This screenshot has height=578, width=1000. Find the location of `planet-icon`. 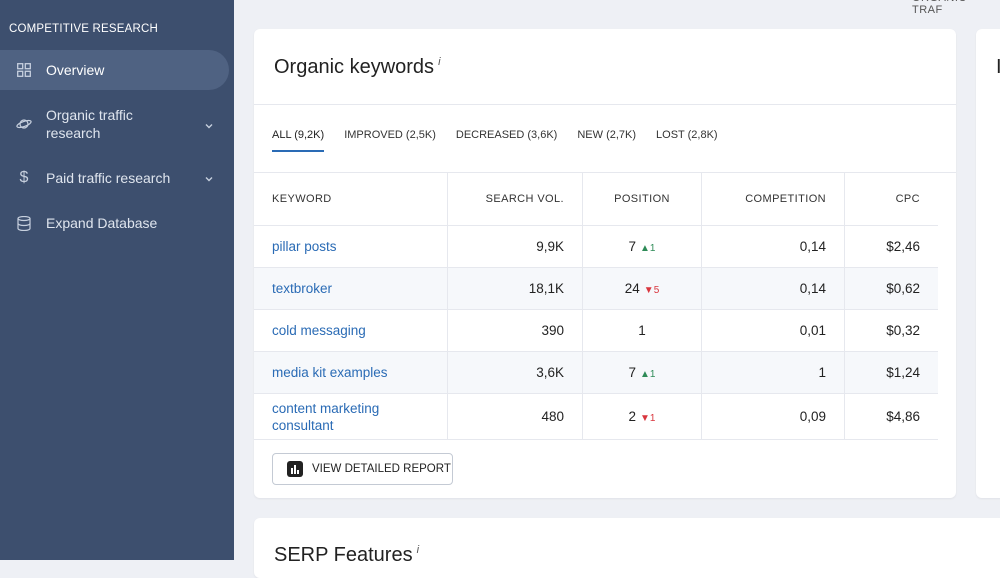

planet-icon is located at coordinates (24, 124).